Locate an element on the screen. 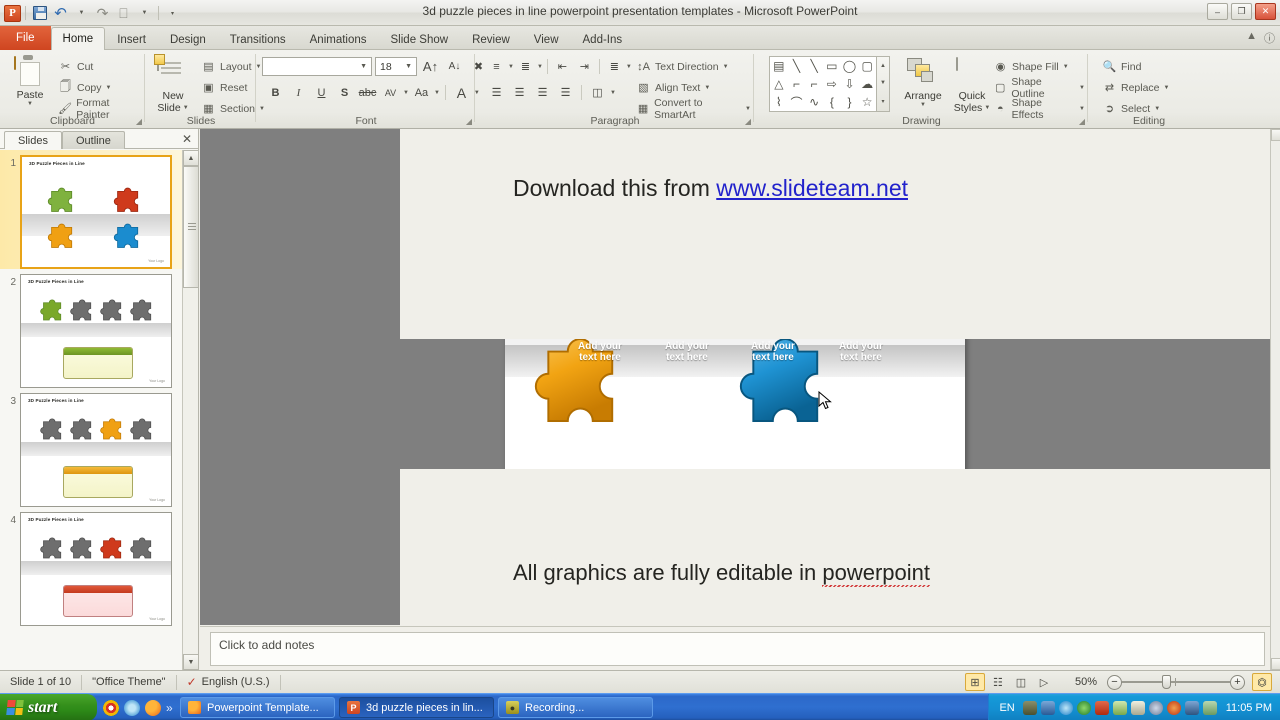 The width and height of the screenshot is (1280, 720). slides-pane-scrollbar: ▲ ▼ is located at coordinates (190, 410).